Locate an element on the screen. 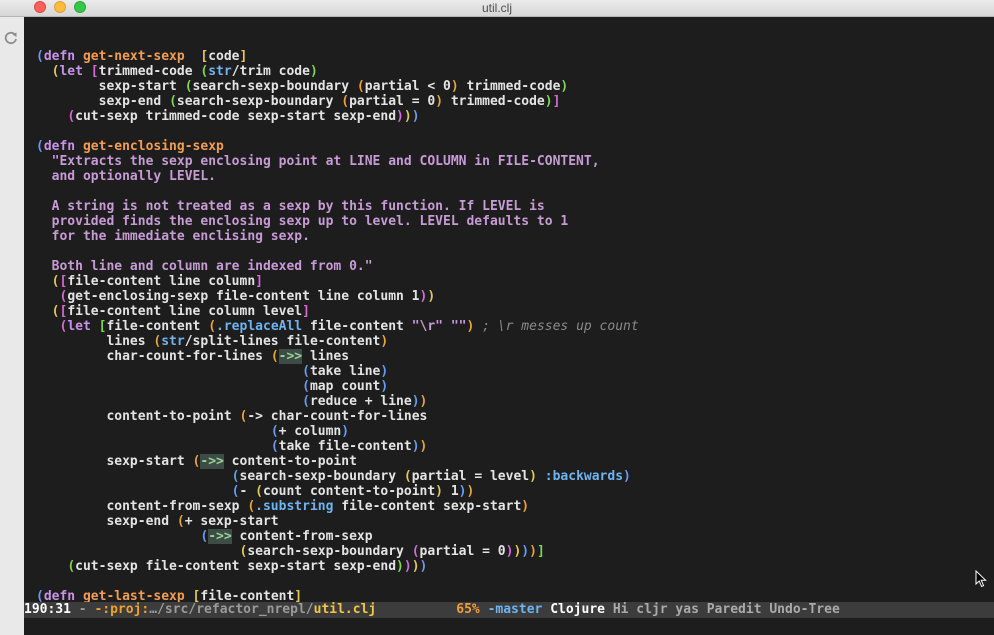 Image resolution: width=994 pixels, height=635 pixels. code-token: + sexp-start is located at coordinates (231, 521).